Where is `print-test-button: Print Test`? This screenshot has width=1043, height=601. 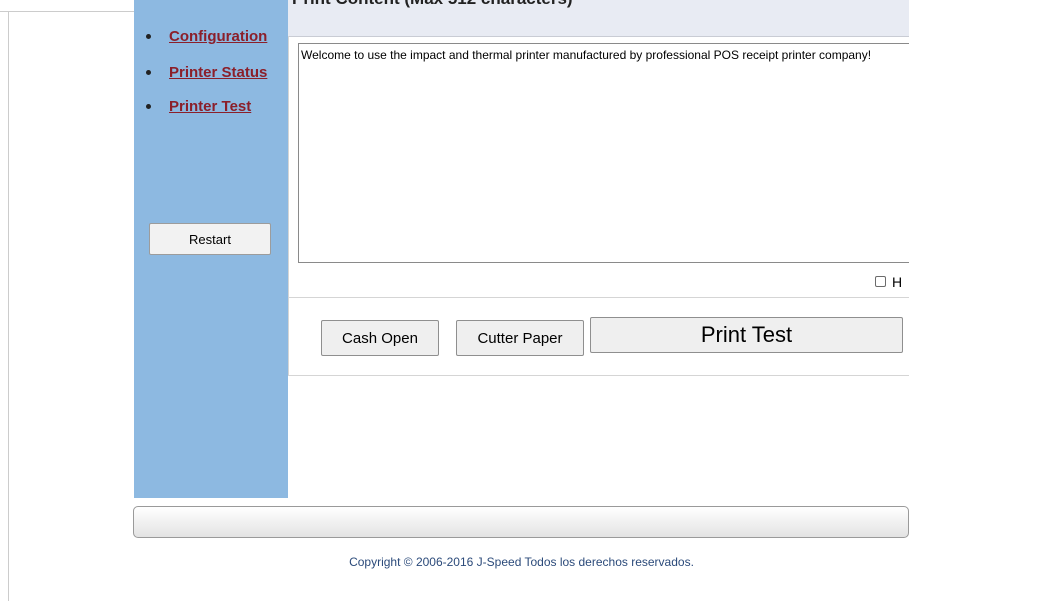
print-test-button: Print Test is located at coordinates (746, 335).